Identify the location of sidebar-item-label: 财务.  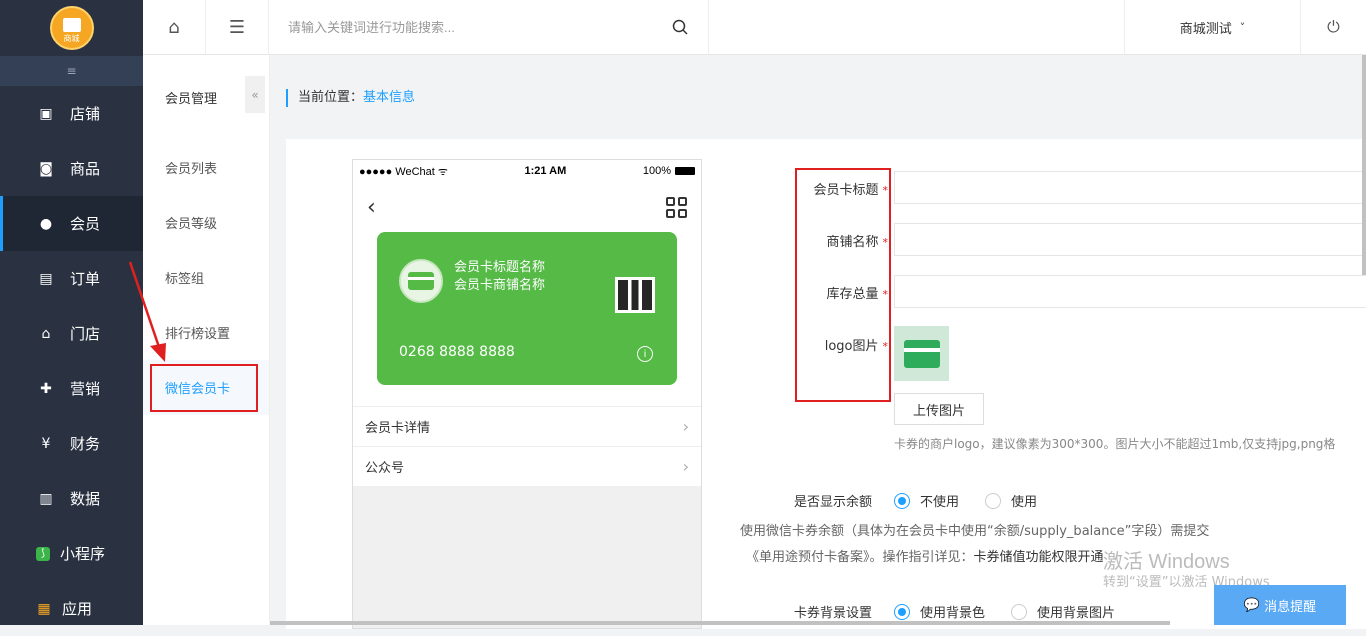
(85, 444).